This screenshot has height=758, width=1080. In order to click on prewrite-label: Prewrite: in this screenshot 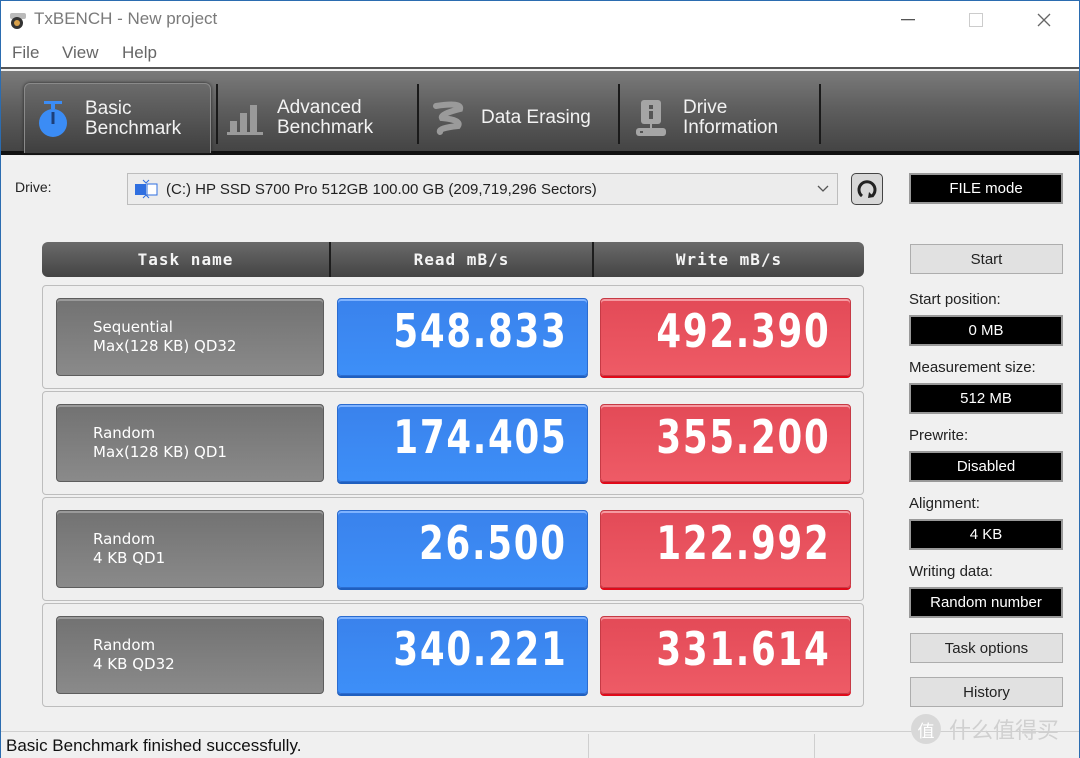, I will do `click(939, 435)`.